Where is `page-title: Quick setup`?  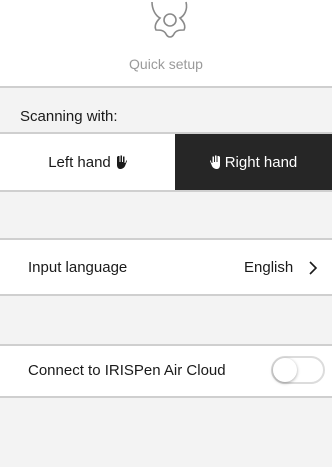 page-title: Quick setup is located at coordinates (166, 64).